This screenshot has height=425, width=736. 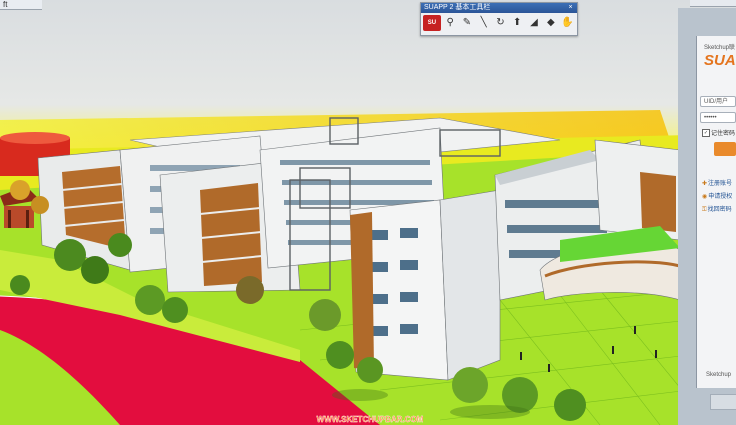 I want to click on license-icon: ◉, so click(x=705, y=197).